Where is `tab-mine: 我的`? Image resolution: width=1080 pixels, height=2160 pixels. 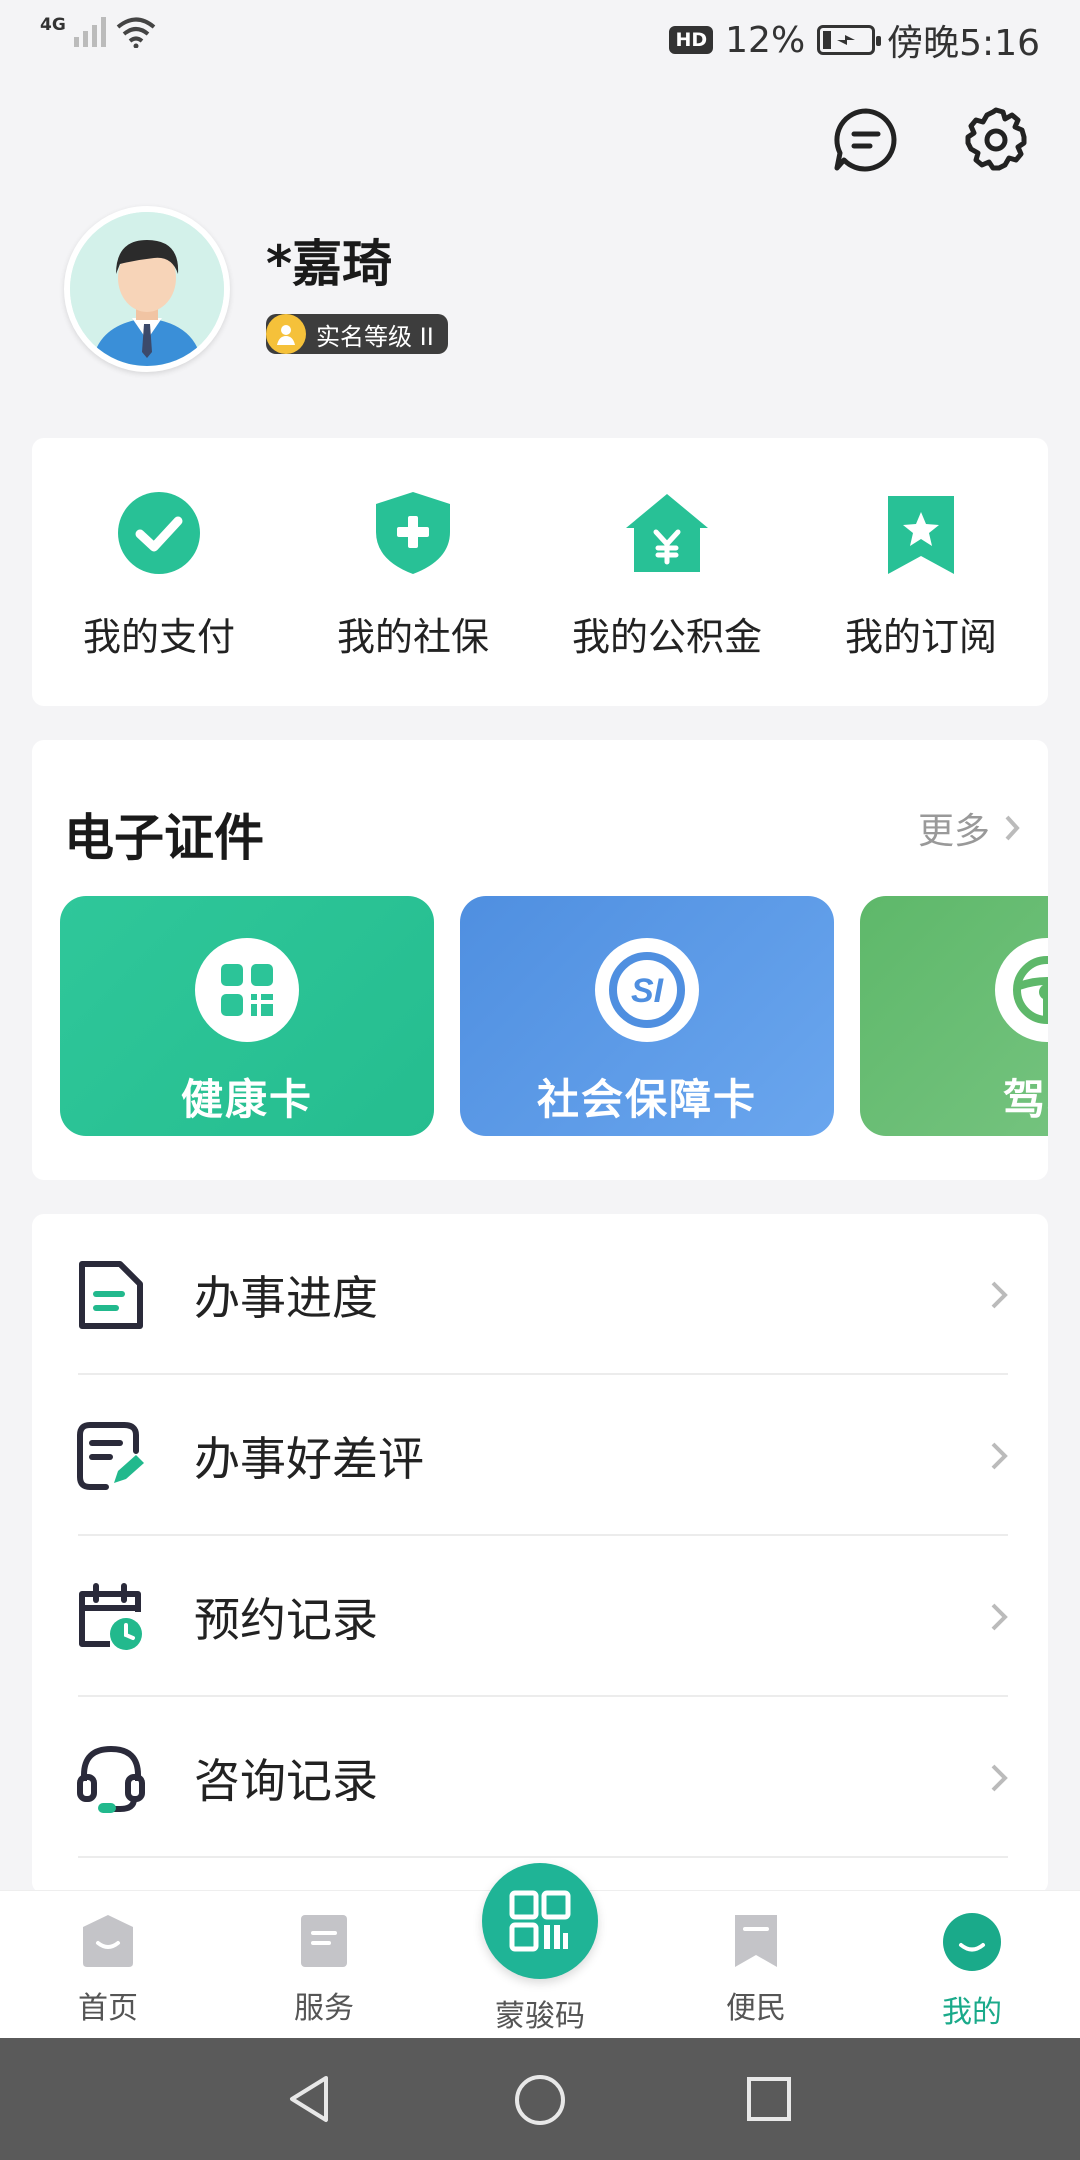
tab-mine: 我的 is located at coordinates (972, 1971).